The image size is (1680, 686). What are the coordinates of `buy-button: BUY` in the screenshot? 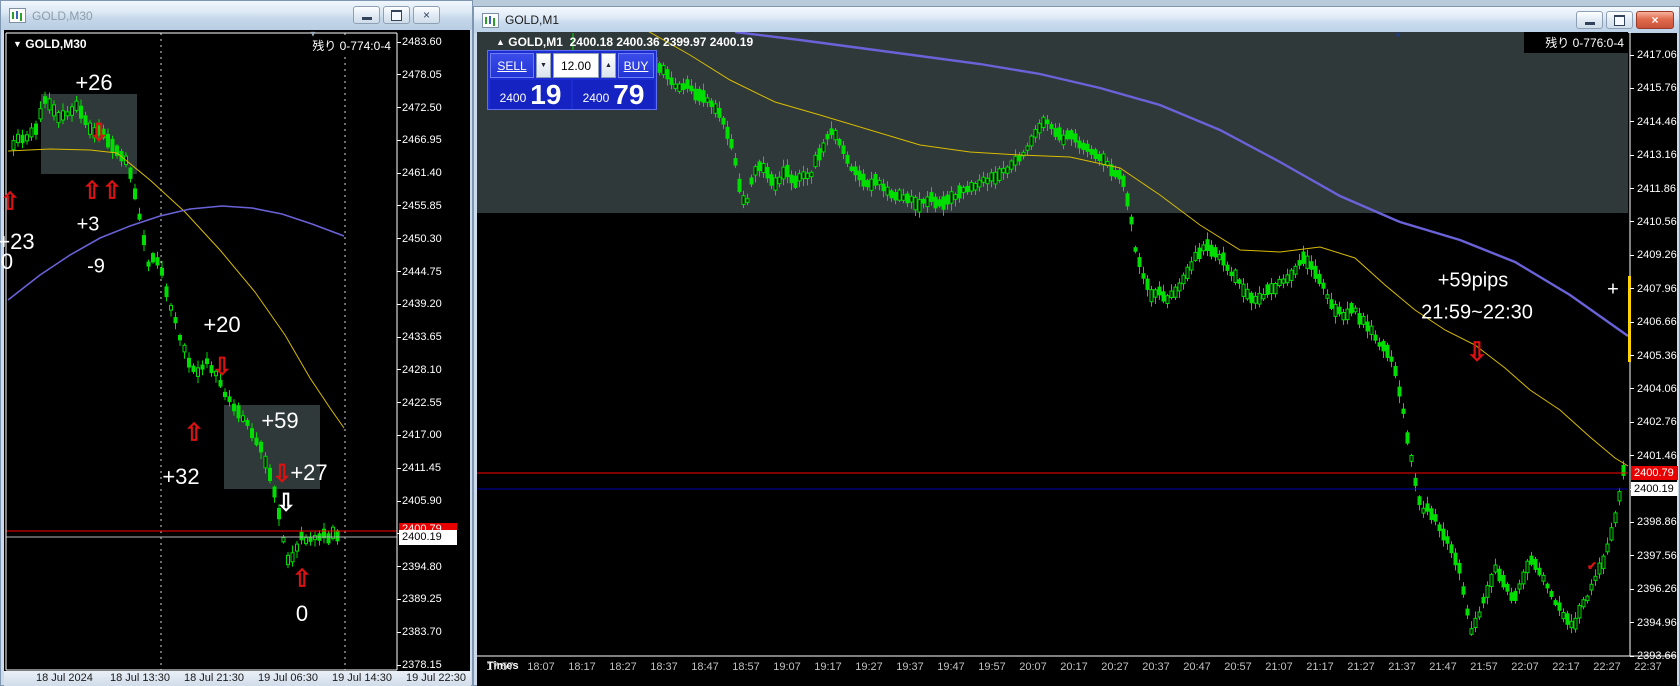 It's located at (636, 65).